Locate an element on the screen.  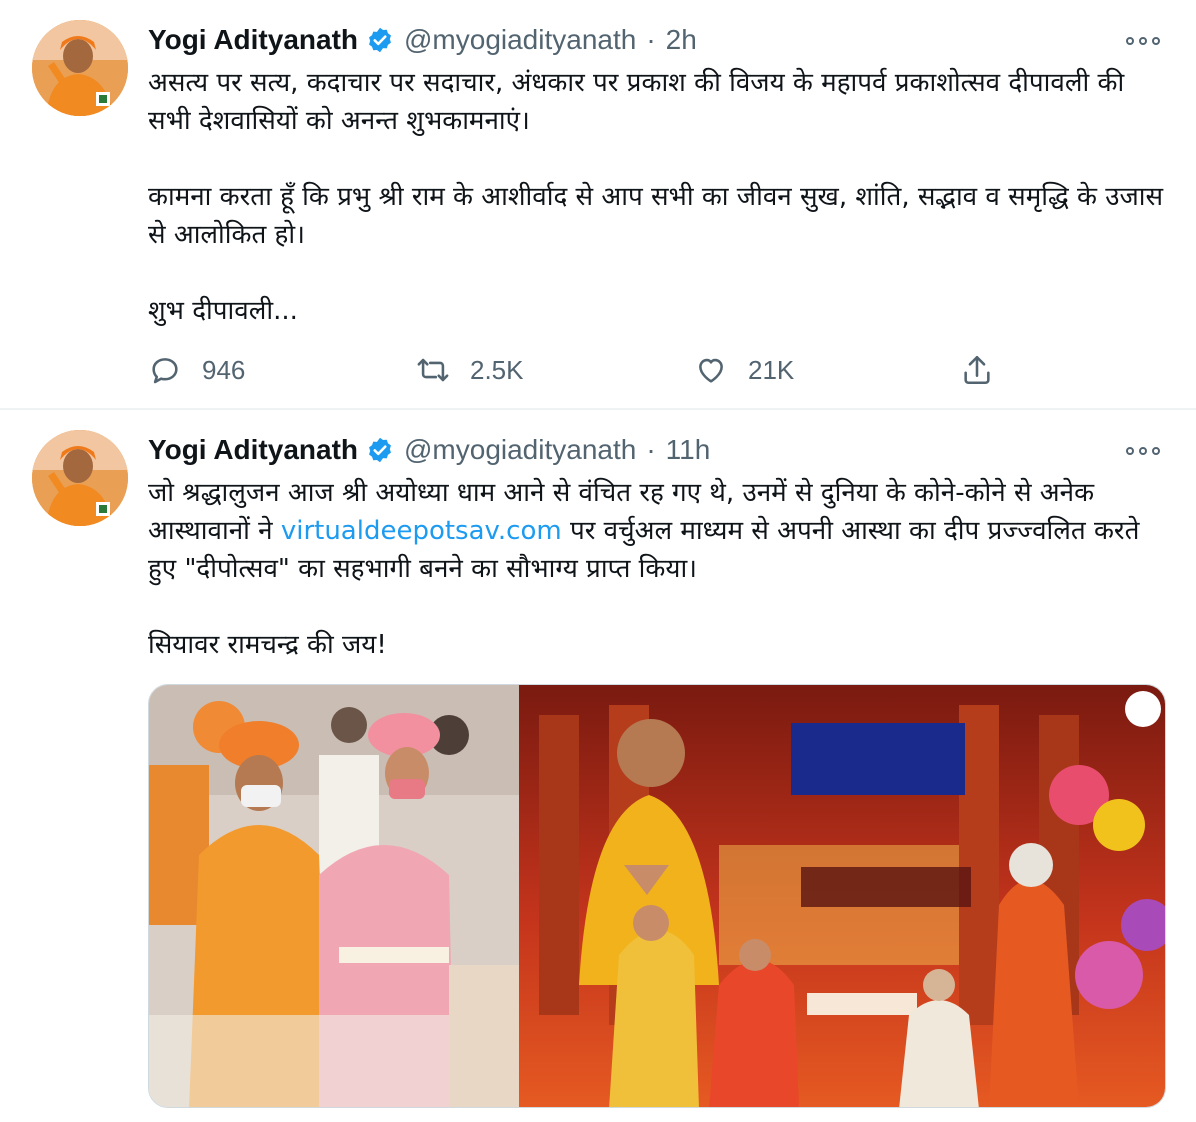
retweet-button: 2.5K is located at coordinates (470, 370).